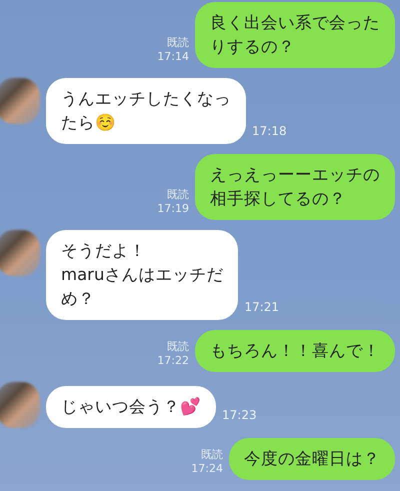 The height and width of the screenshot is (491, 400). What do you see at coordinates (239, 416) in the screenshot?
I see `message-time: 17:23` at bounding box center [239, 416].